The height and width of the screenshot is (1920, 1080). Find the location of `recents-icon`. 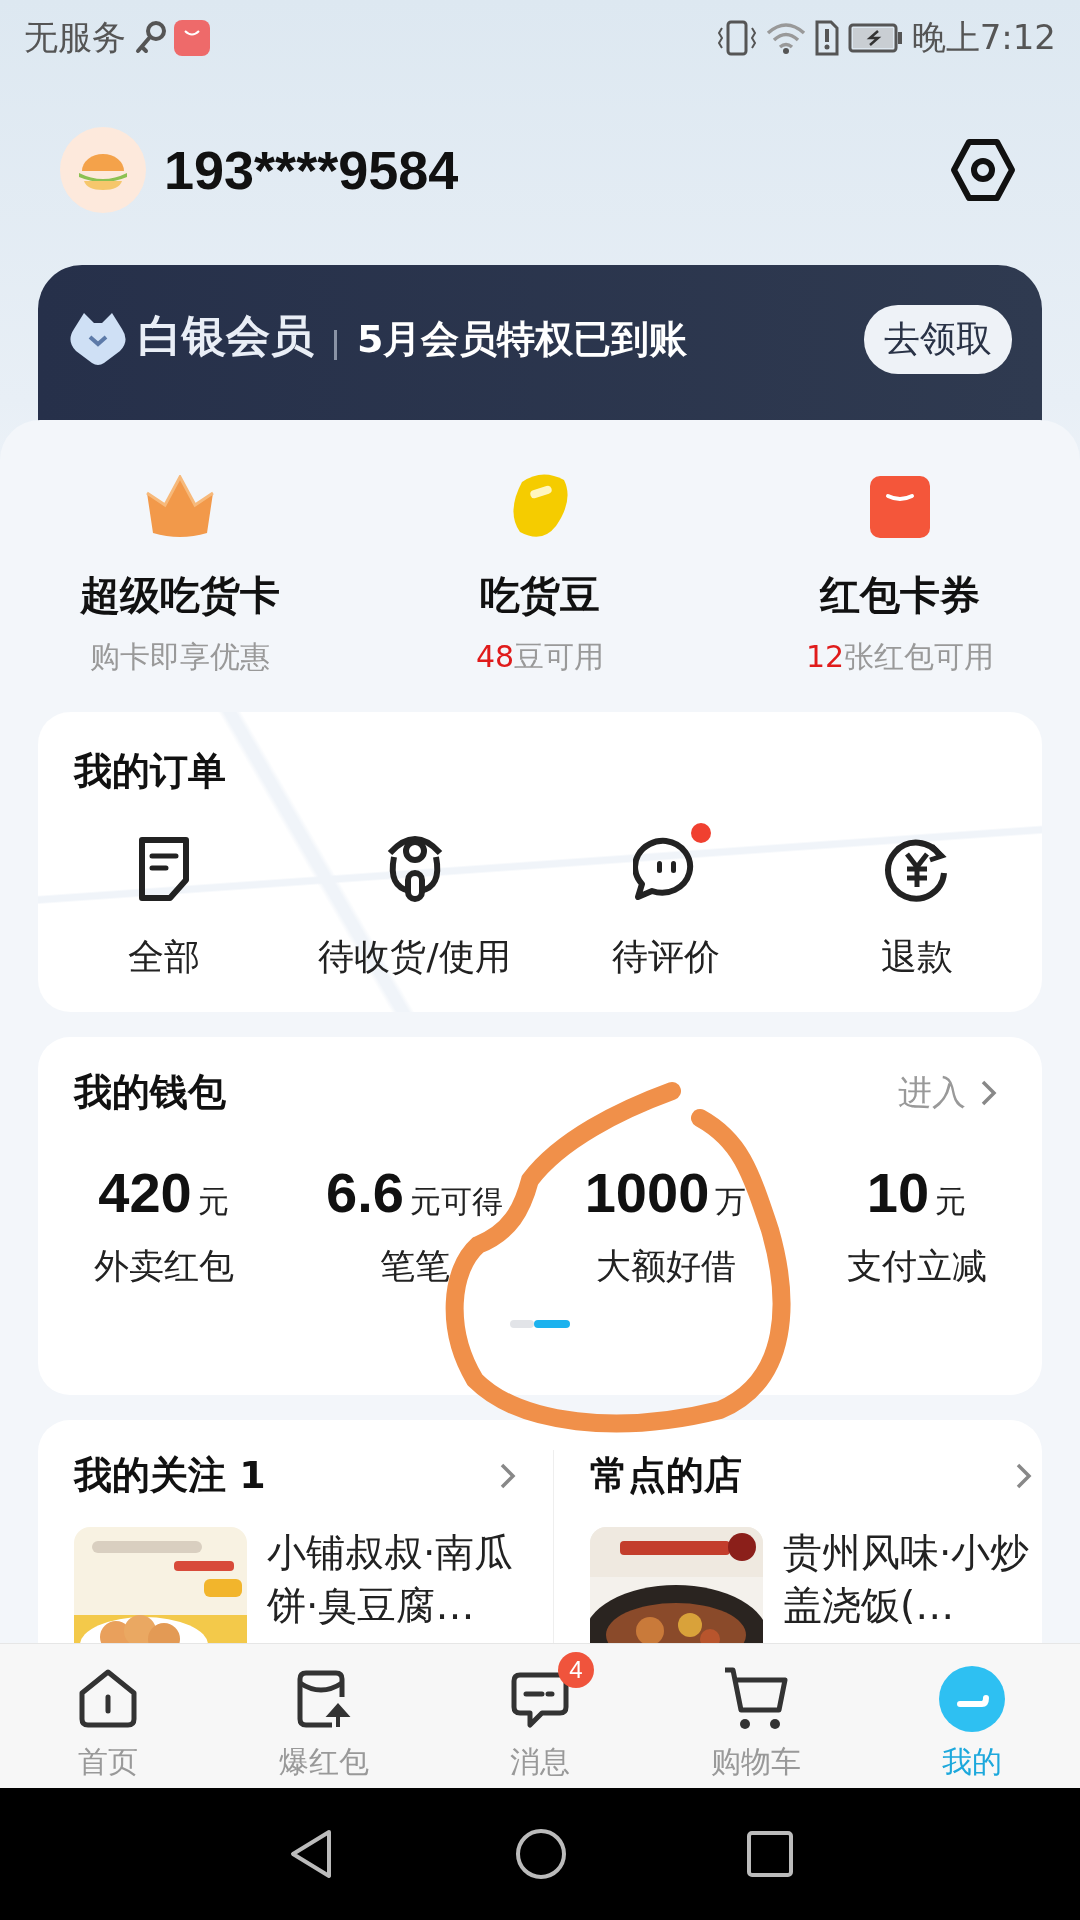

recents-icon is located at coordinates (770, 1854).